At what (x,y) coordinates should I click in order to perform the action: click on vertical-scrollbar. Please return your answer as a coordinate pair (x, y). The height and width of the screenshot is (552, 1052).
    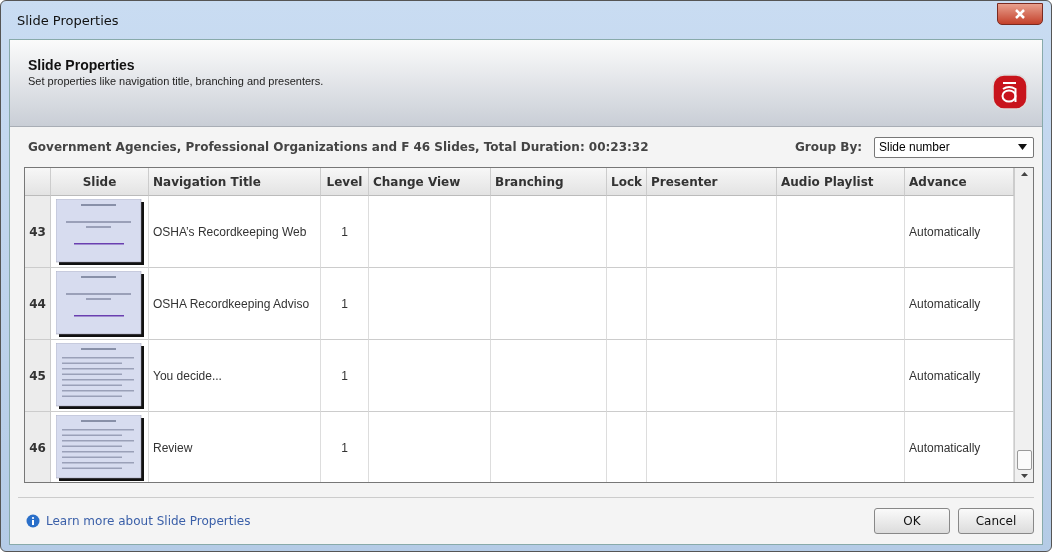
    Looking at the image, I should click on (1023, 325).